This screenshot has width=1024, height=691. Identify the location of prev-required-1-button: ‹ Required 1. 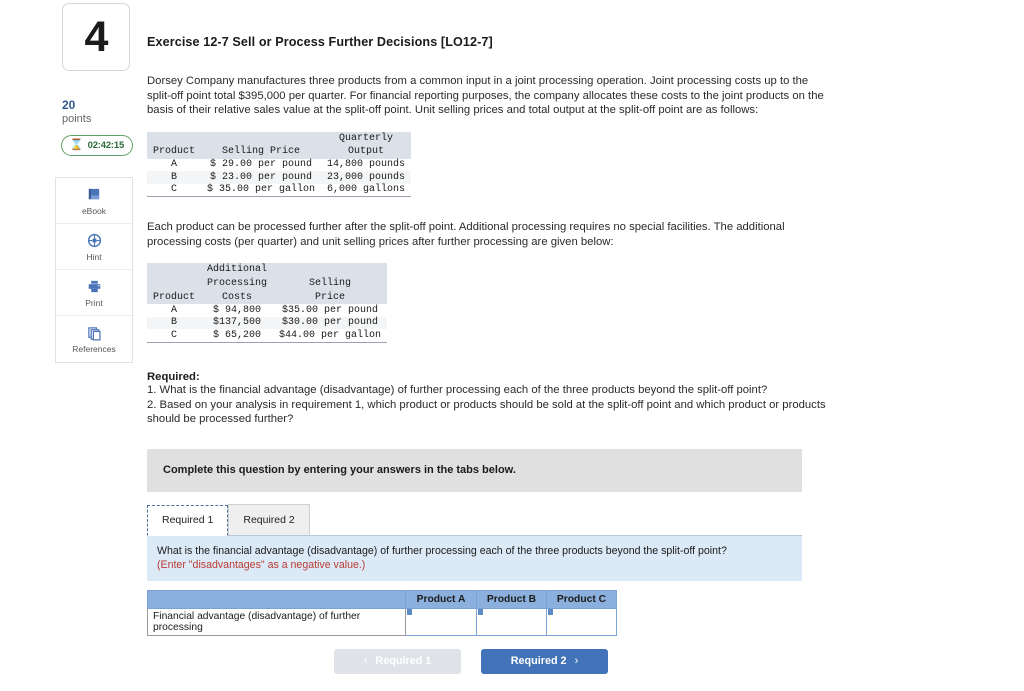
(397, 661).